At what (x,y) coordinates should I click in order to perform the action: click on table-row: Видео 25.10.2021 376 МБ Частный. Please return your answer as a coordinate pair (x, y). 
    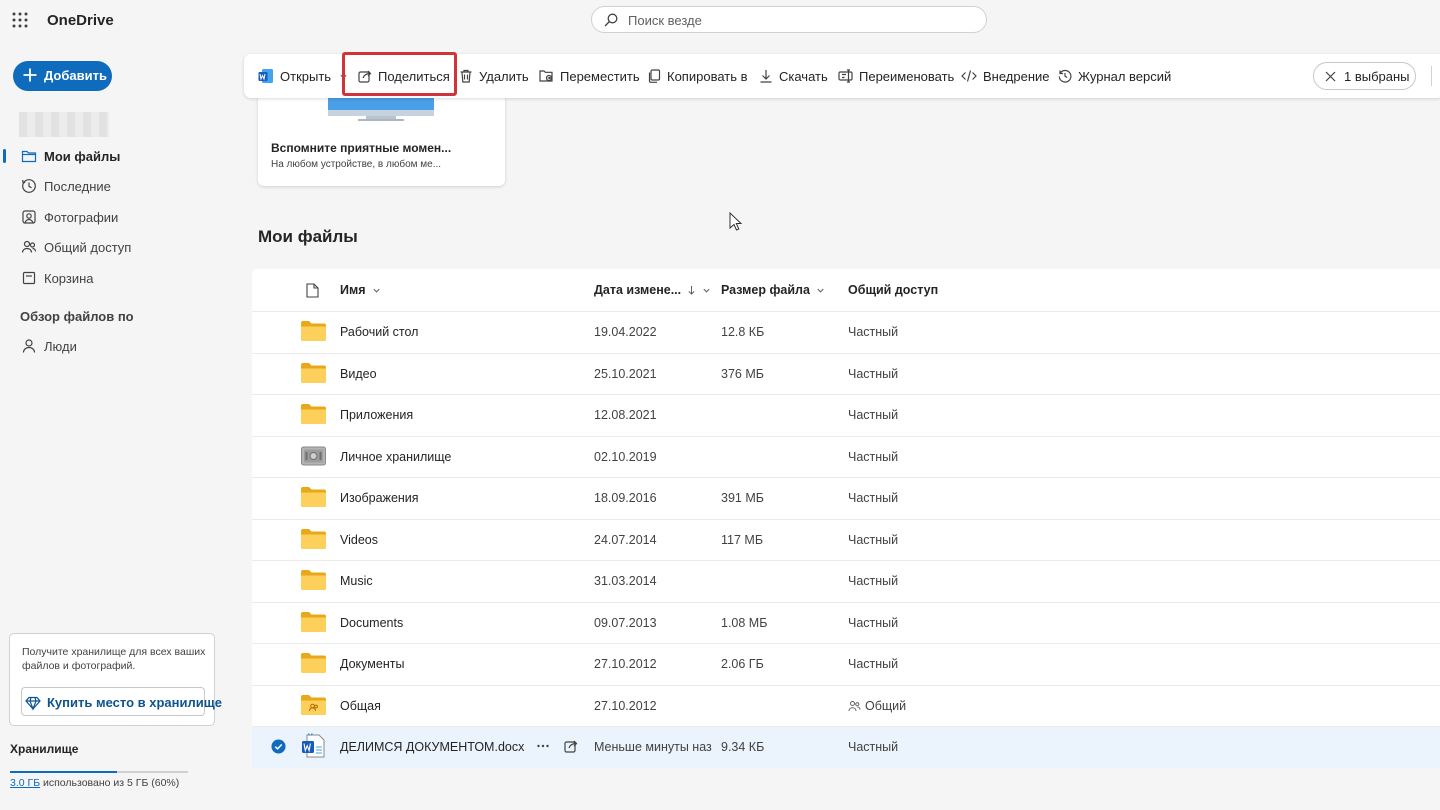
    Looking at the image, I should click on (846, 373).